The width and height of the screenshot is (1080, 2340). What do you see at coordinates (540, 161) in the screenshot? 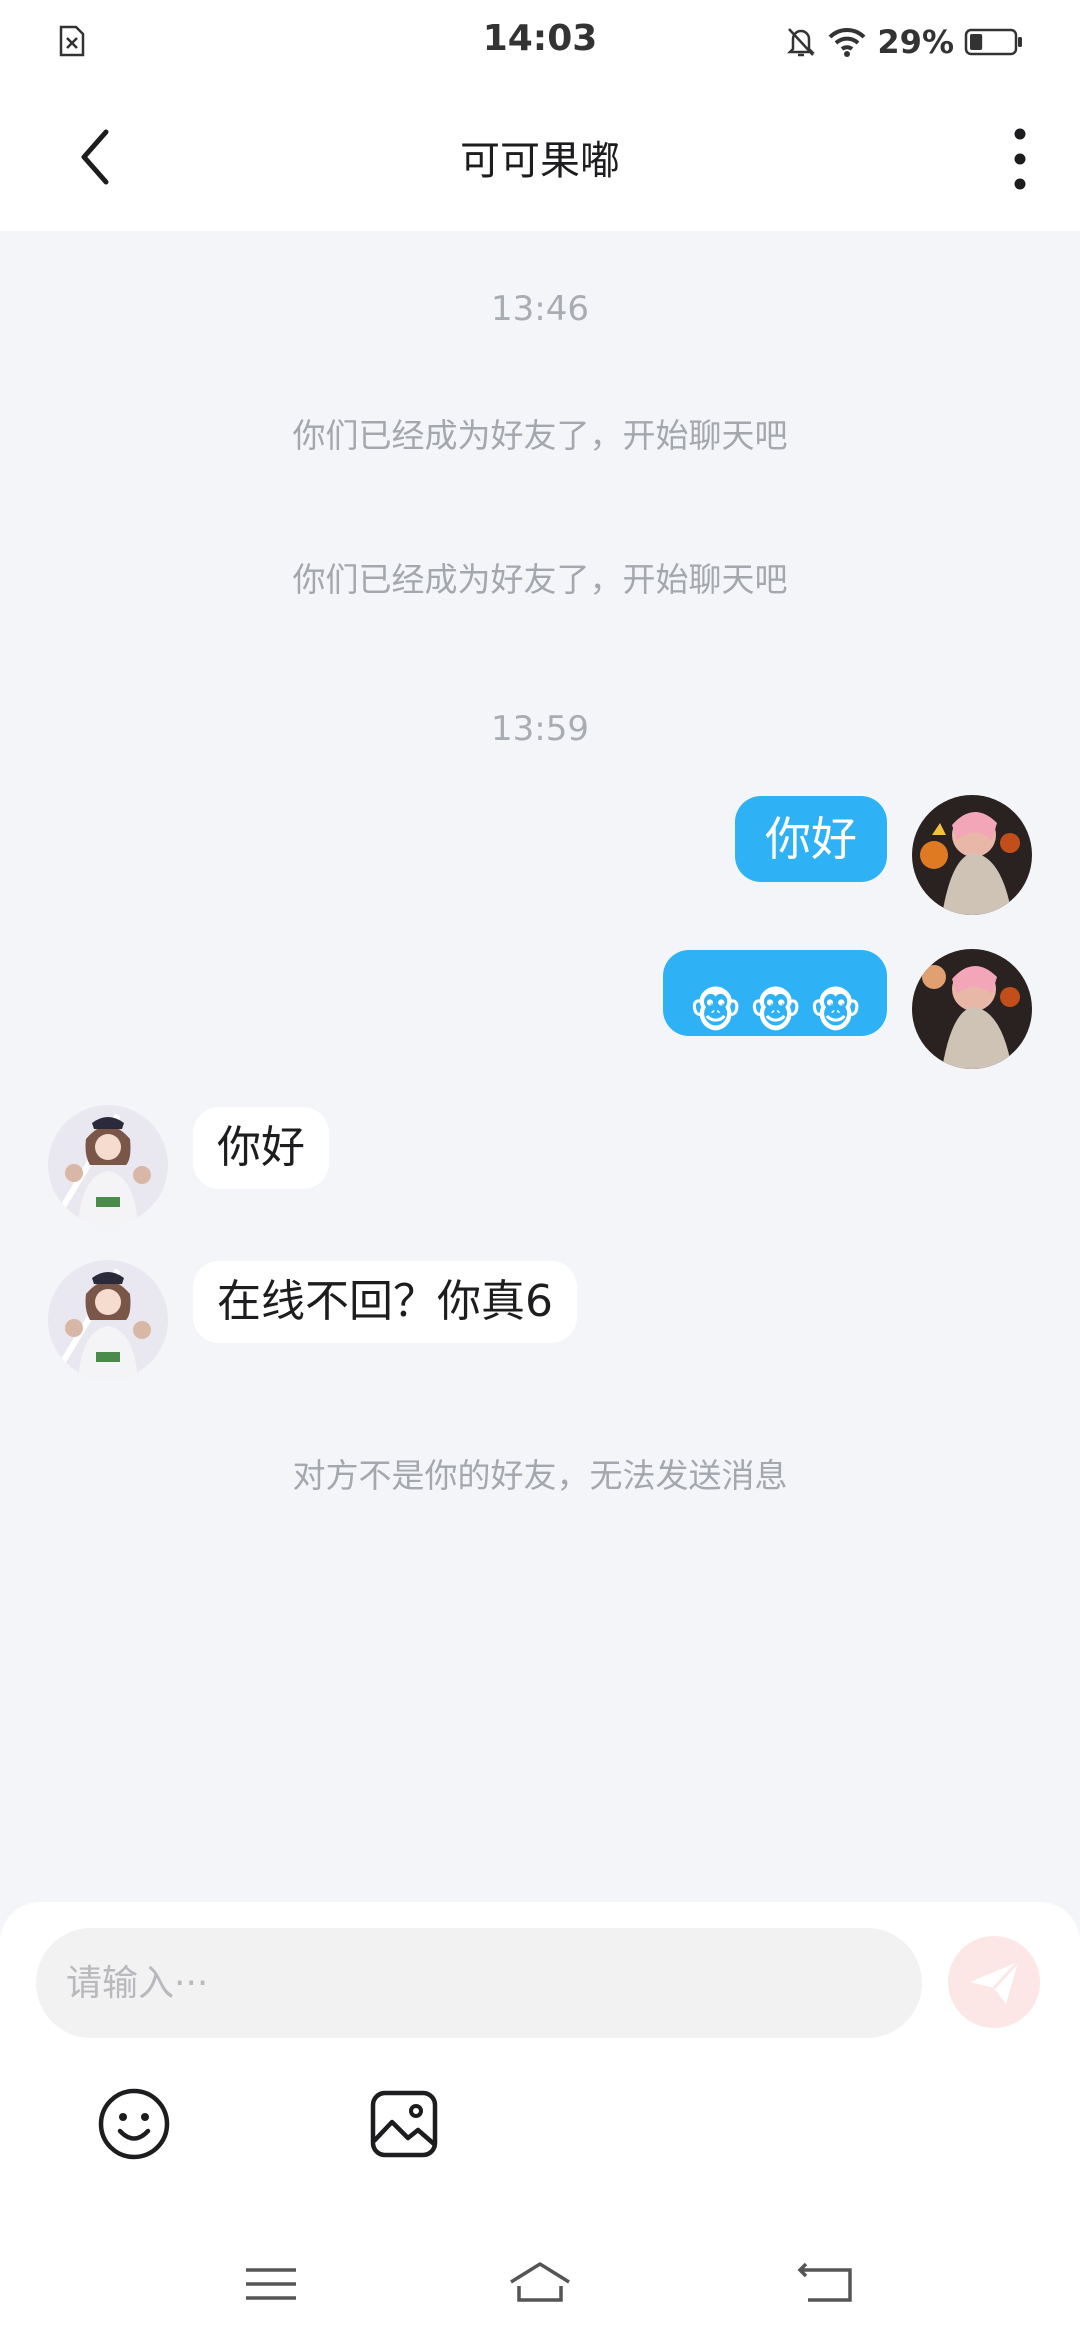
I see `chat-title: 可可果嘟` at bounding box center [540, 161].